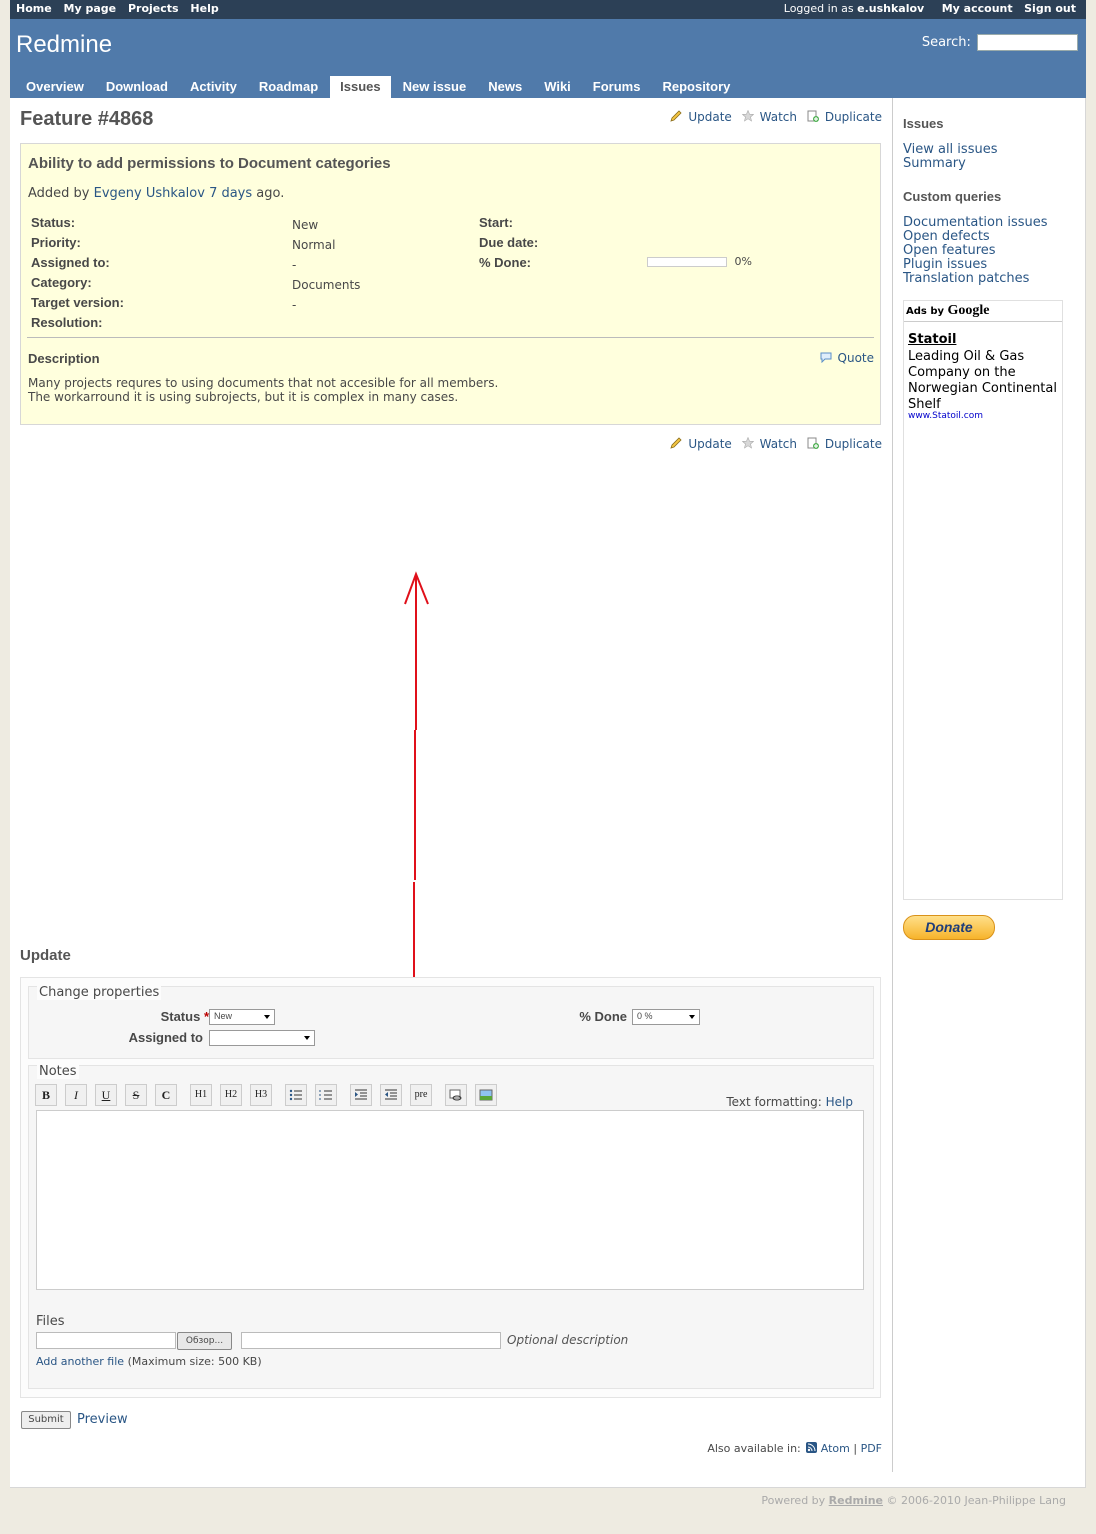 This screenshot has width=1096, height=1534. I want to click on tab-roadmap: Roadmap, so click(288, 87).